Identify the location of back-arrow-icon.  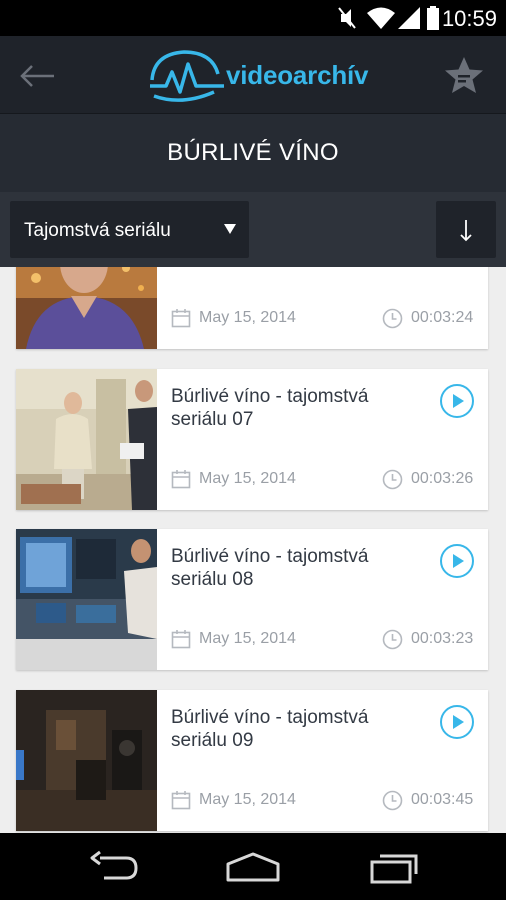
(38, 76).